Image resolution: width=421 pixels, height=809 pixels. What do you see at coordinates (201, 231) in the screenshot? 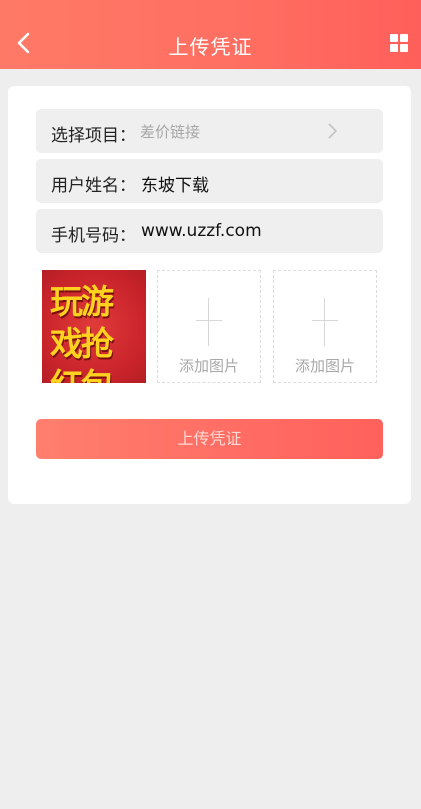
I see `phone-value: www.uzzf.com` at bounding box center [201, 231].